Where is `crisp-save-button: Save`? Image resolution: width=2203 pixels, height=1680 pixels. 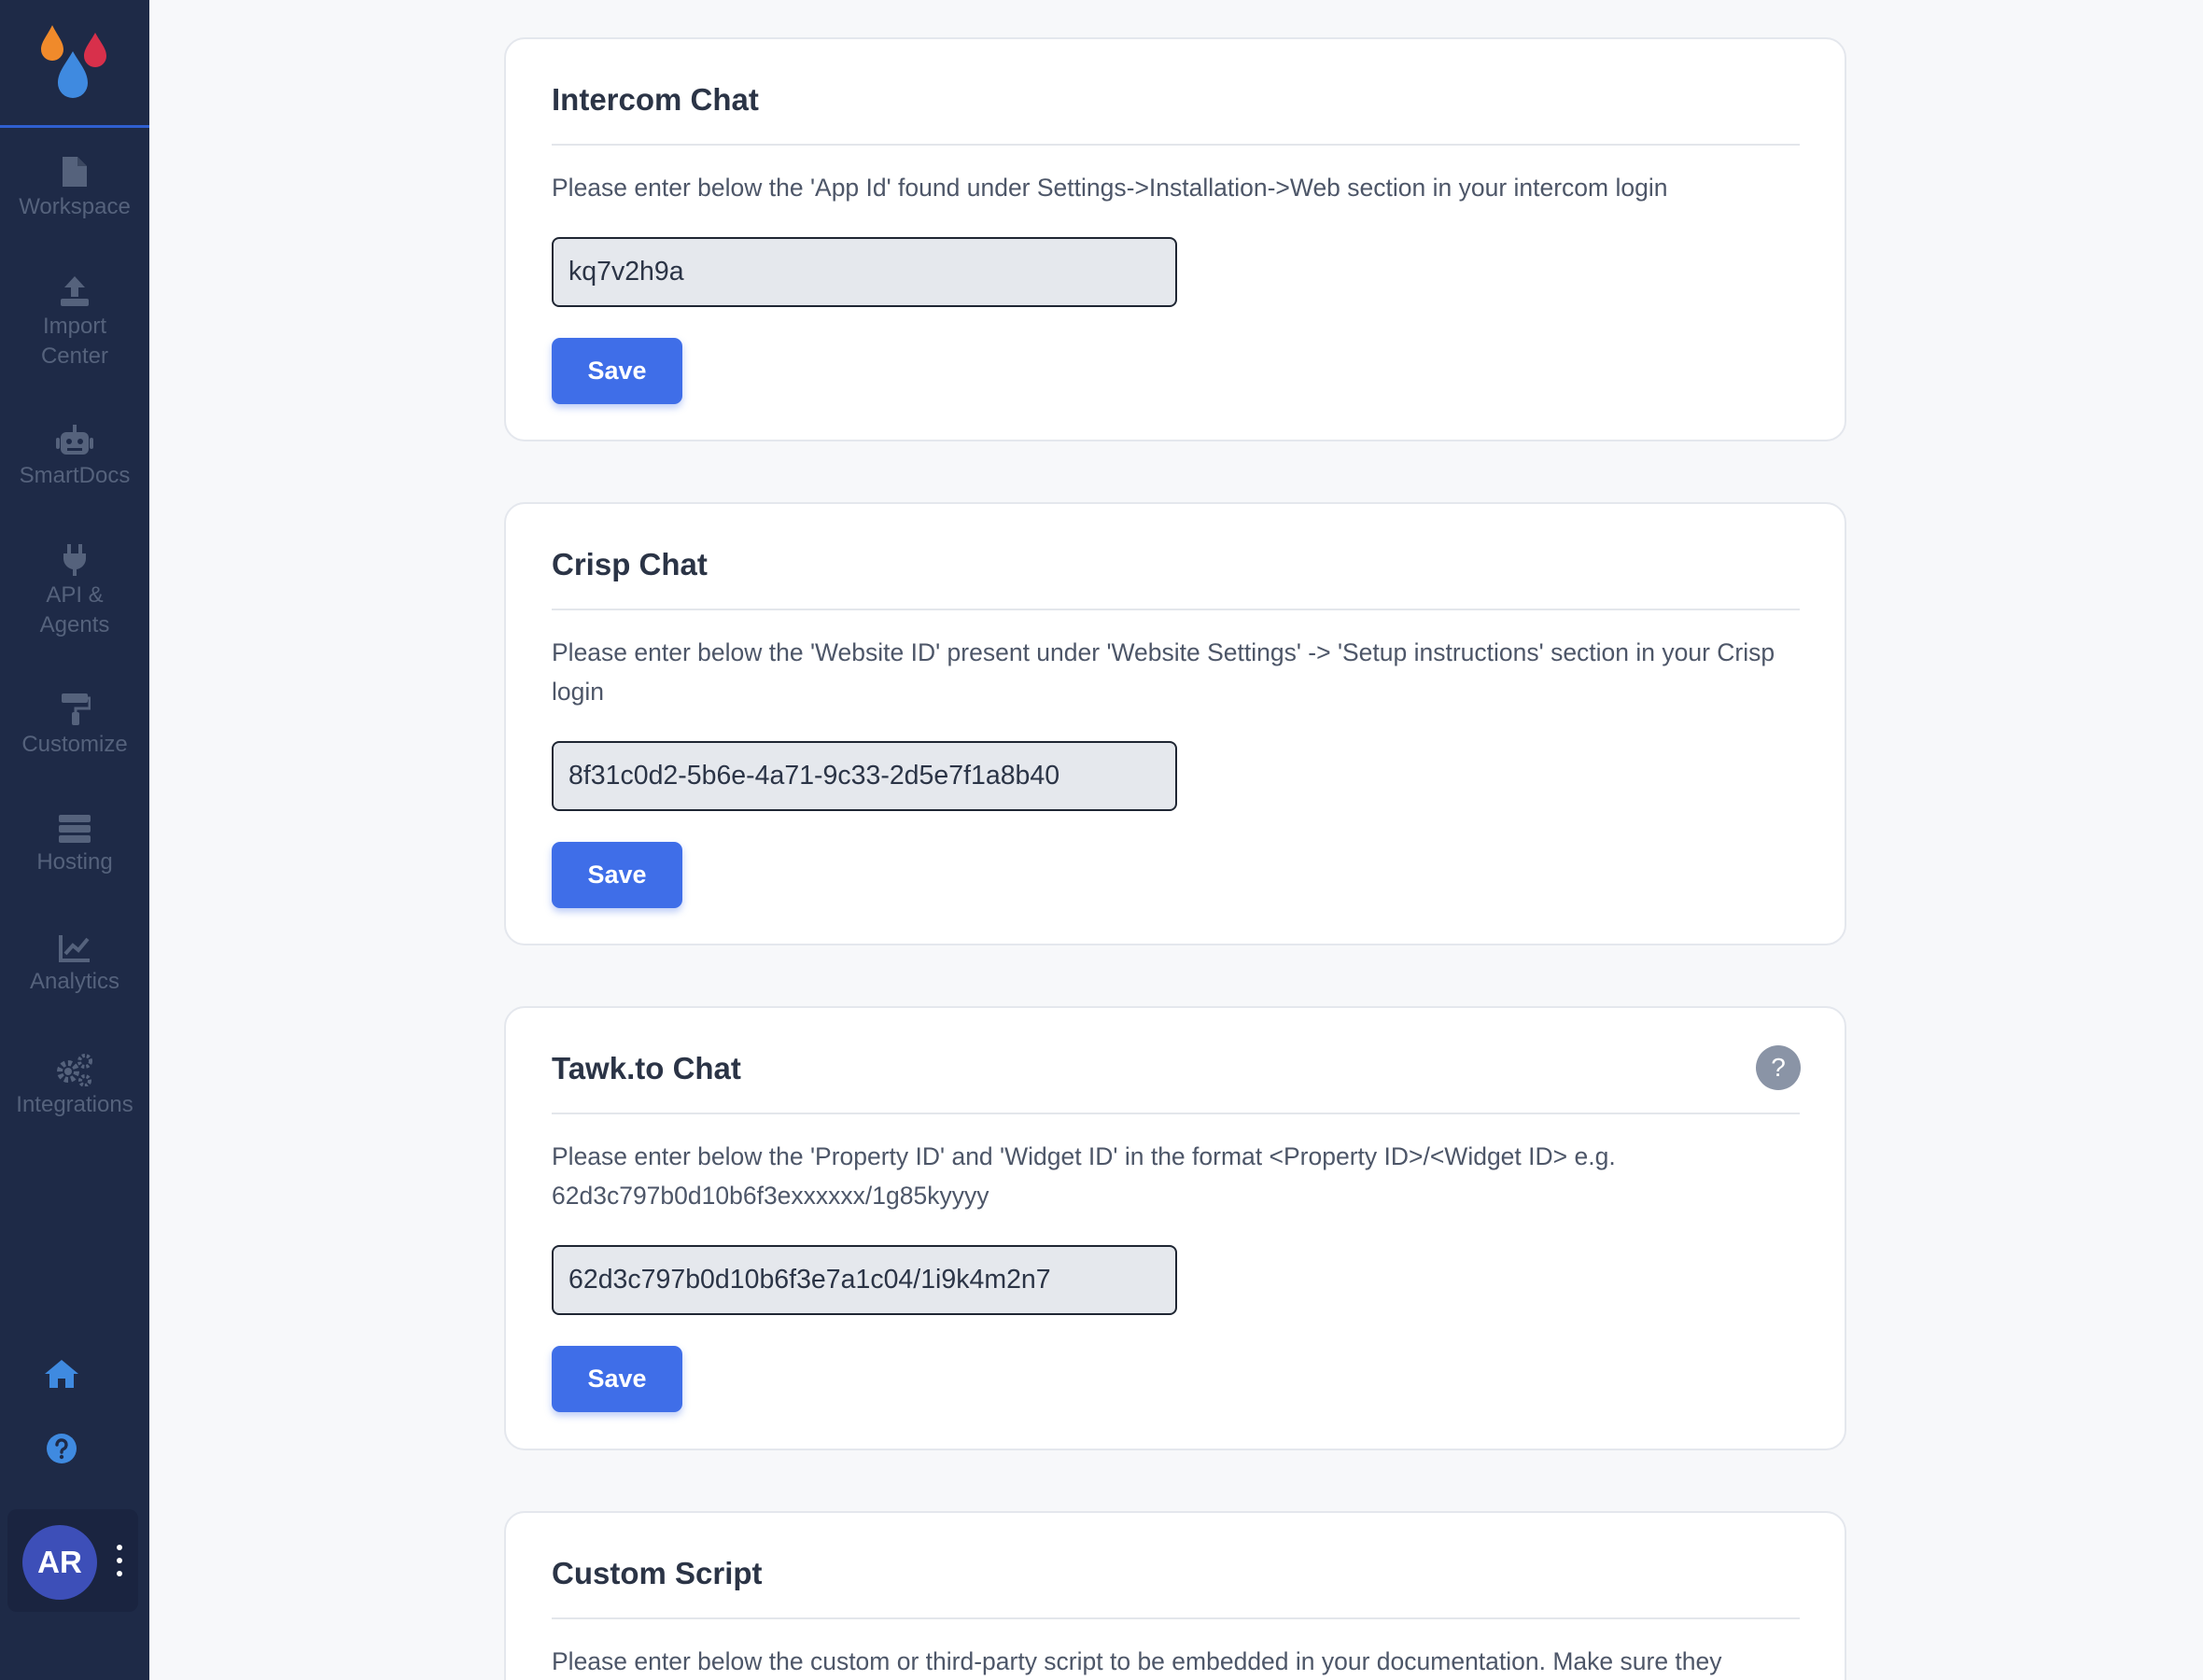
crisp-save-button: Save is located at coordinates (617, 875).